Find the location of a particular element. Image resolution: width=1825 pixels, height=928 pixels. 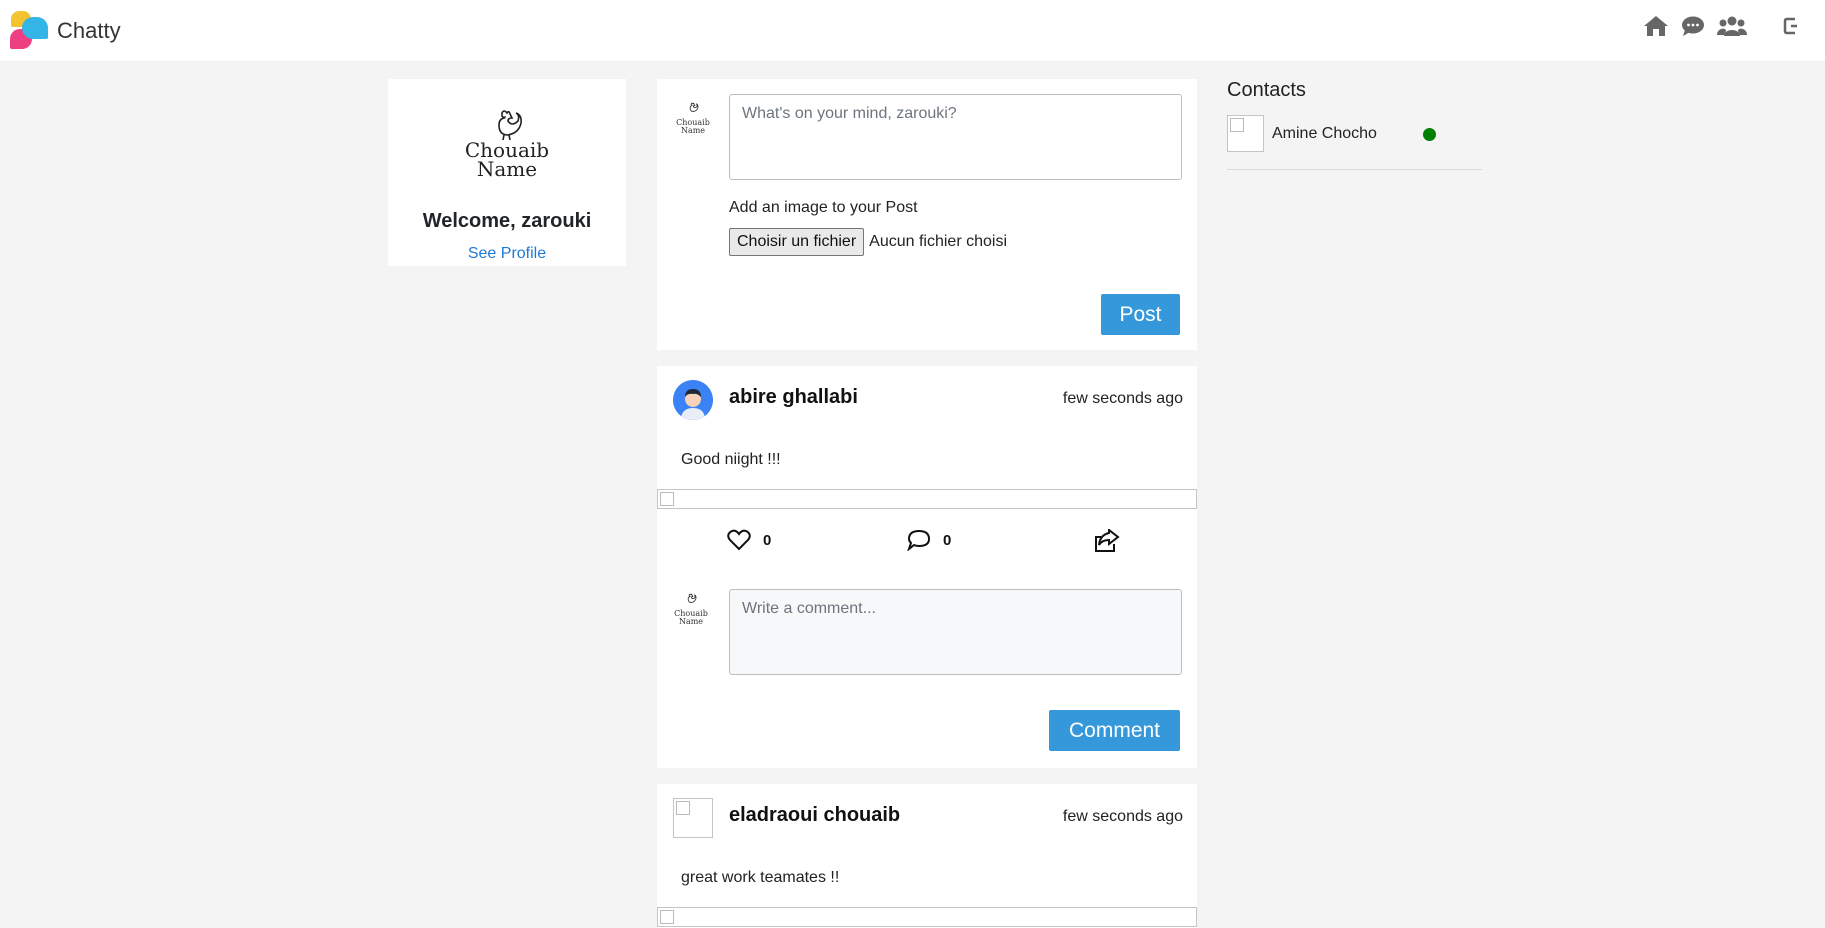

nav-icons is located at coordinates (1726, 26).